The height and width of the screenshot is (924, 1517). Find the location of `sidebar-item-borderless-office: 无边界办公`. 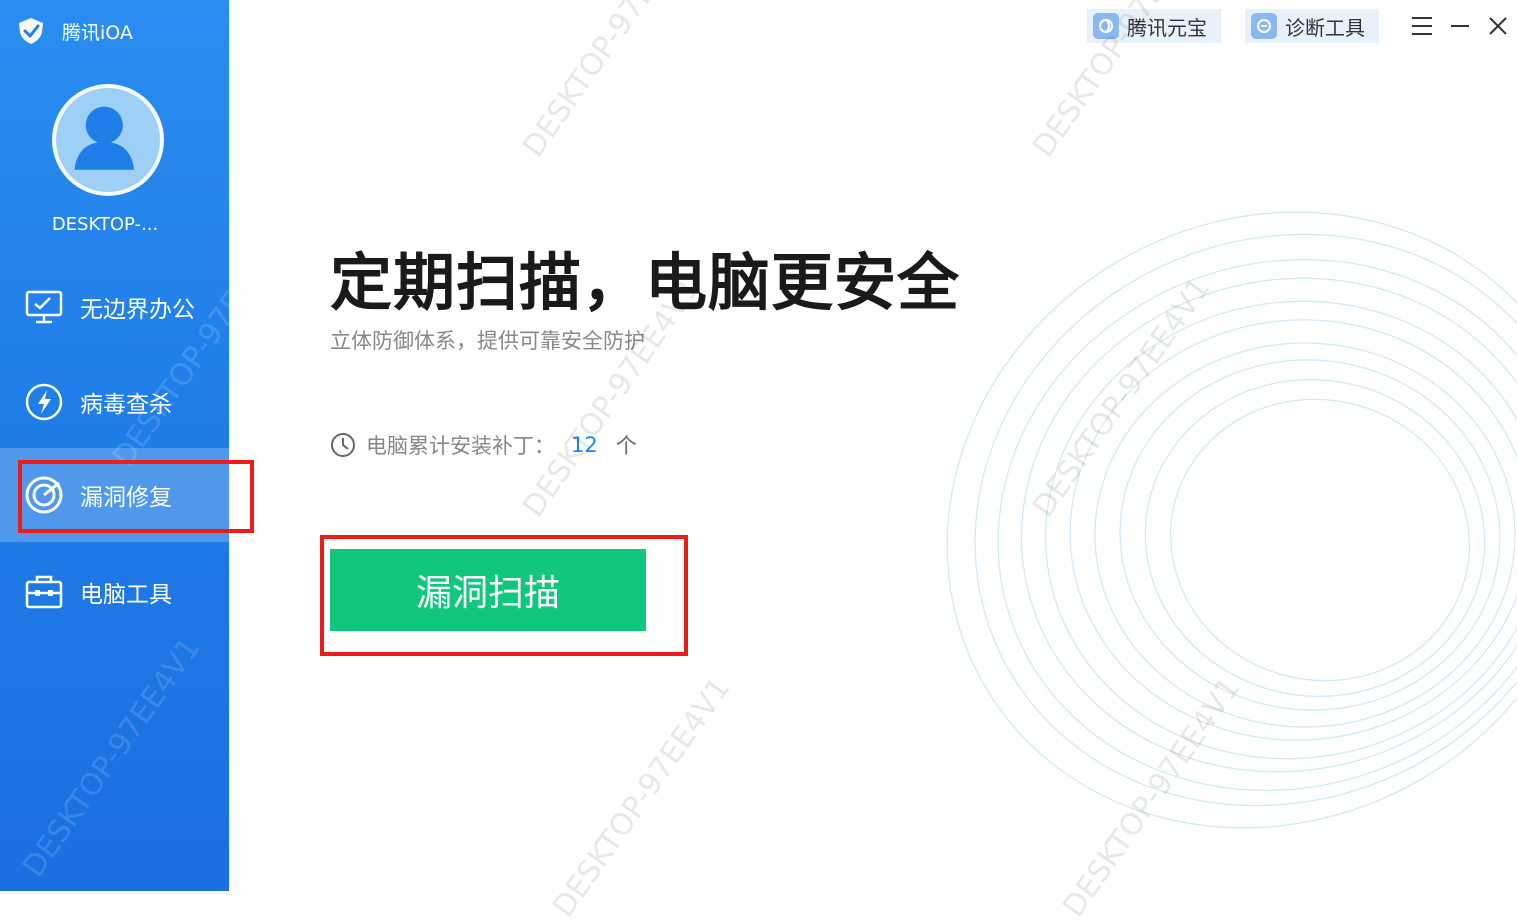

sidebar-item-borderless-office: 无边界办公 is located at coordinates (114, 307).